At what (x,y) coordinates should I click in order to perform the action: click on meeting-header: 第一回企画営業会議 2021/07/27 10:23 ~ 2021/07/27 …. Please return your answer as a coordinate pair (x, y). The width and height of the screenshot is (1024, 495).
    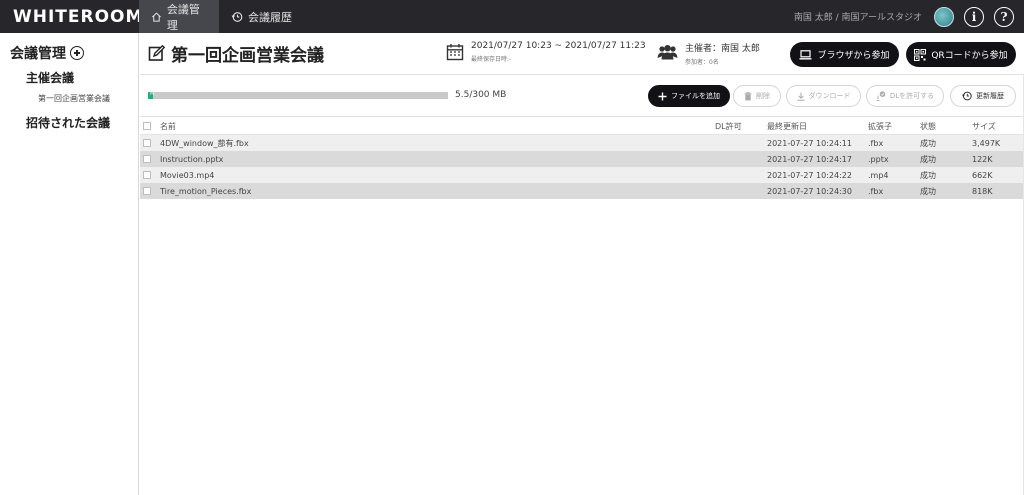
    Looking at the image, I should click on (582, 54).